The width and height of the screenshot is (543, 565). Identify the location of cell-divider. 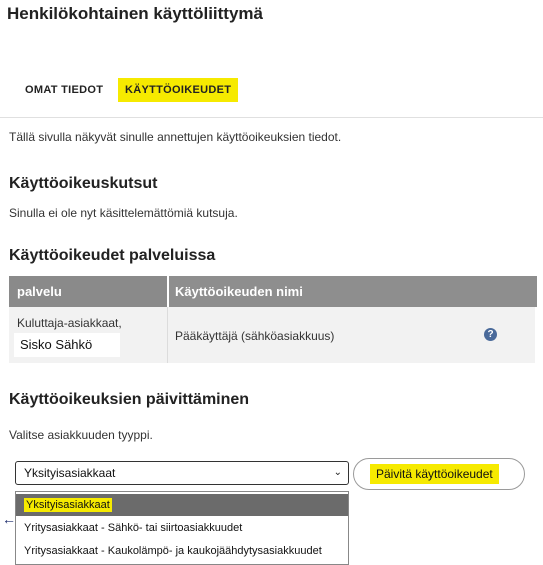
(167, 335).